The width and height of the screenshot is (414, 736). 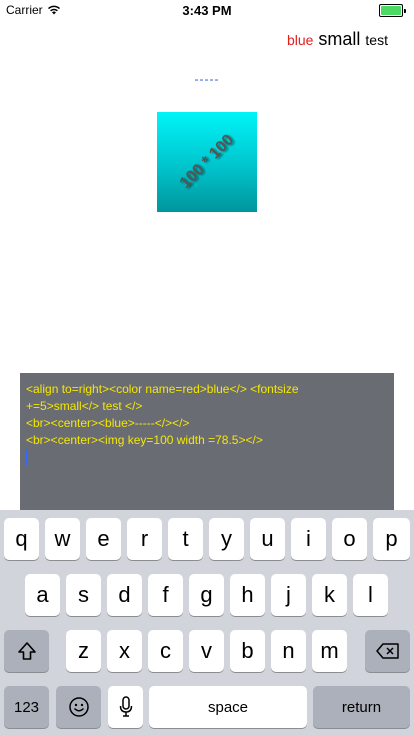 I want to click on delete-icon, so click(x=387, y=651).